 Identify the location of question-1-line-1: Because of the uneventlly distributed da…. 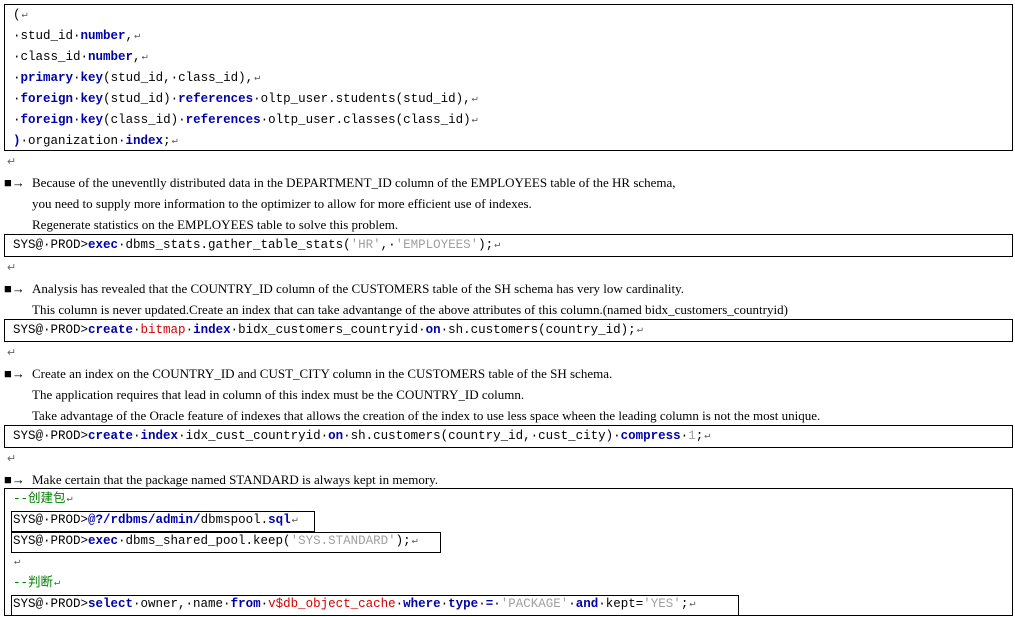
(354, 182).